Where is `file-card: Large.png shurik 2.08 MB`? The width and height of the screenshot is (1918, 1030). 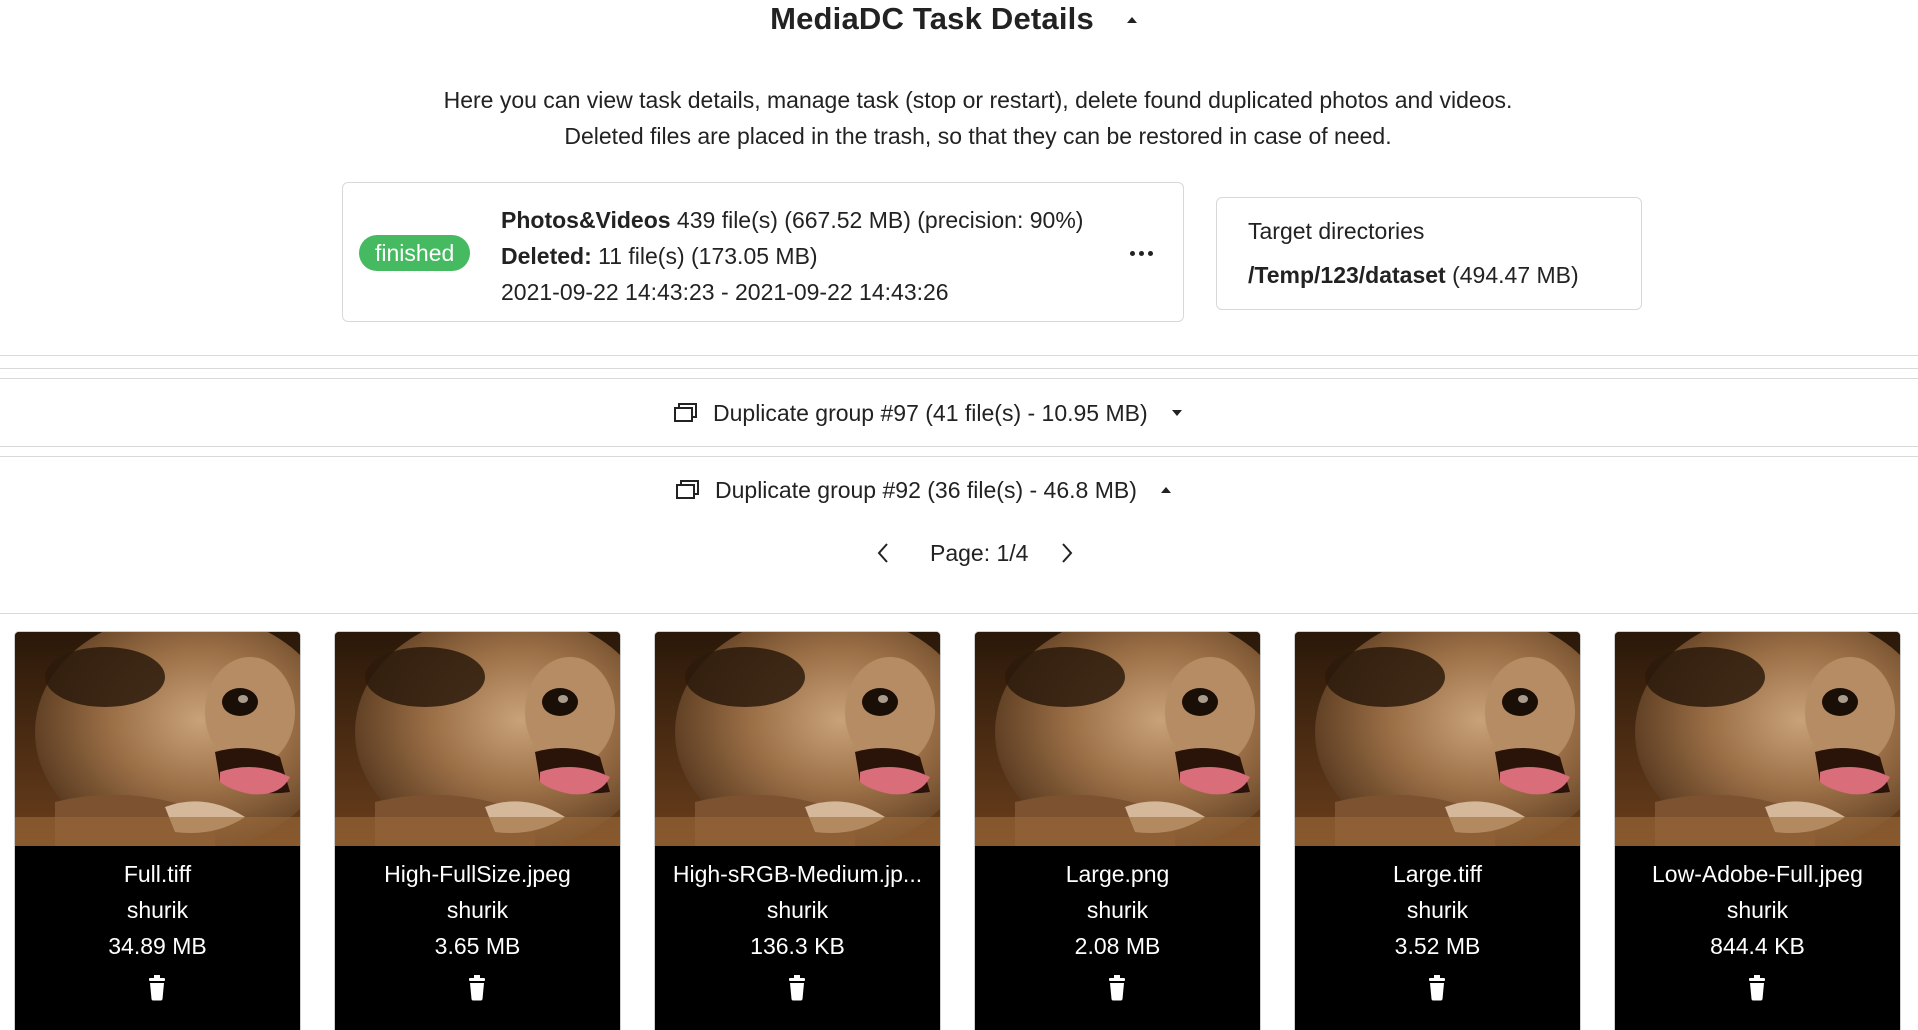 file-card: Large.png shurik 2.08 MB is located at coordinates (1117, 830).